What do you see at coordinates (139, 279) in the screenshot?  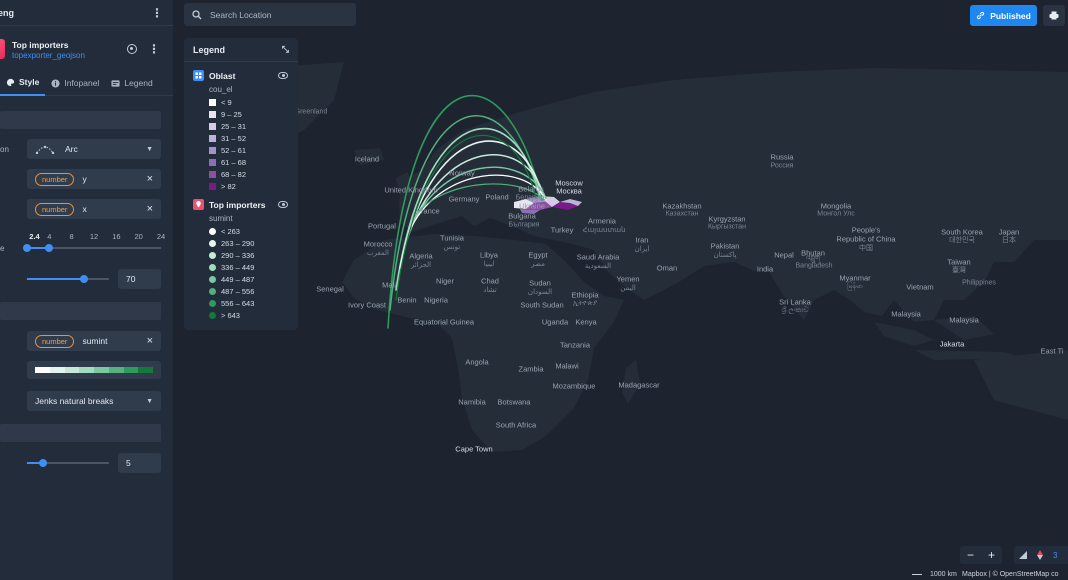 I see `opacity-input: 70` at bounding box center [139, 279].